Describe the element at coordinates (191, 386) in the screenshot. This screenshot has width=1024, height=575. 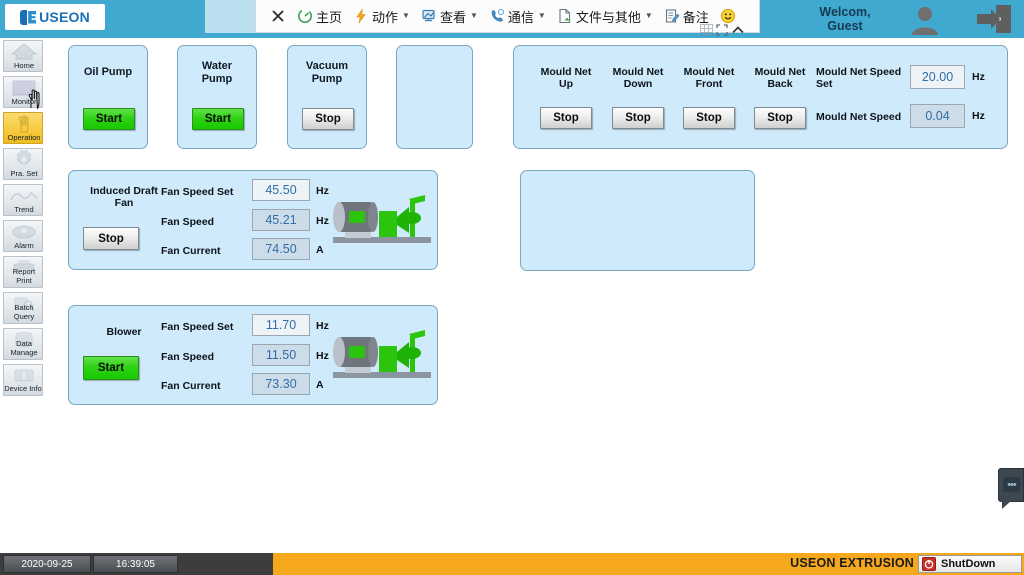
I see `blower-current-label: Fan Current` at that location.